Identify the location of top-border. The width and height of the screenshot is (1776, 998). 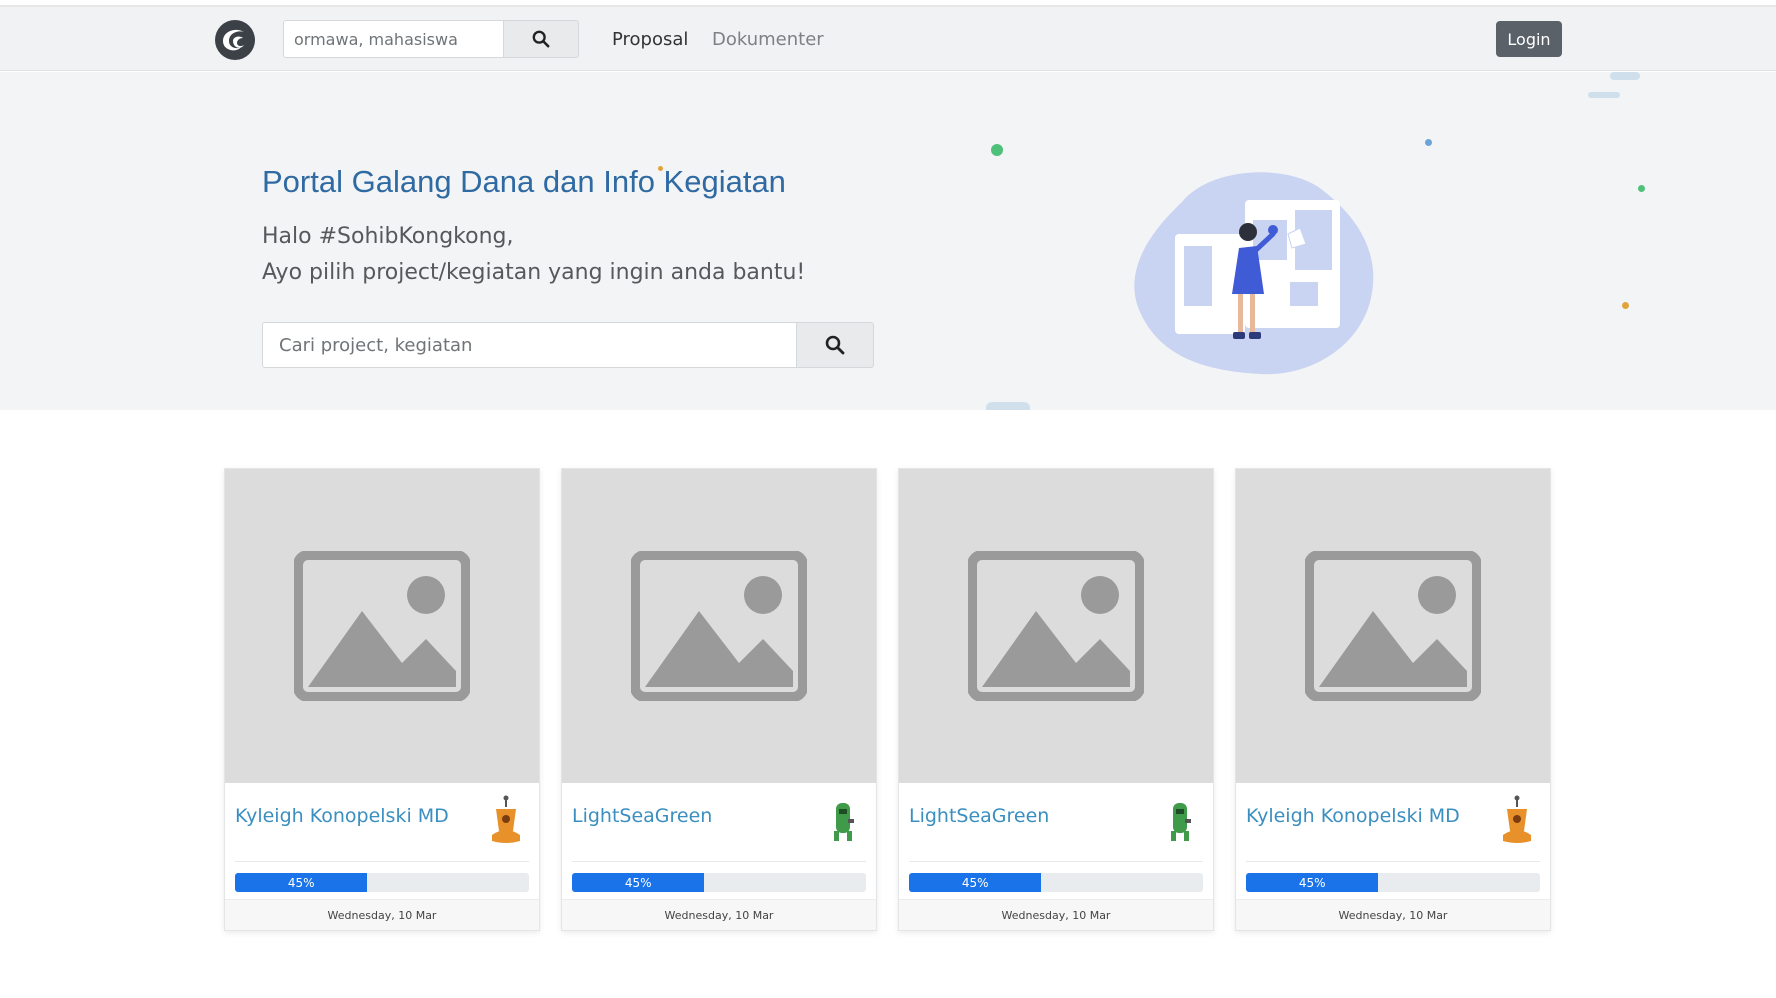
(888, 3).